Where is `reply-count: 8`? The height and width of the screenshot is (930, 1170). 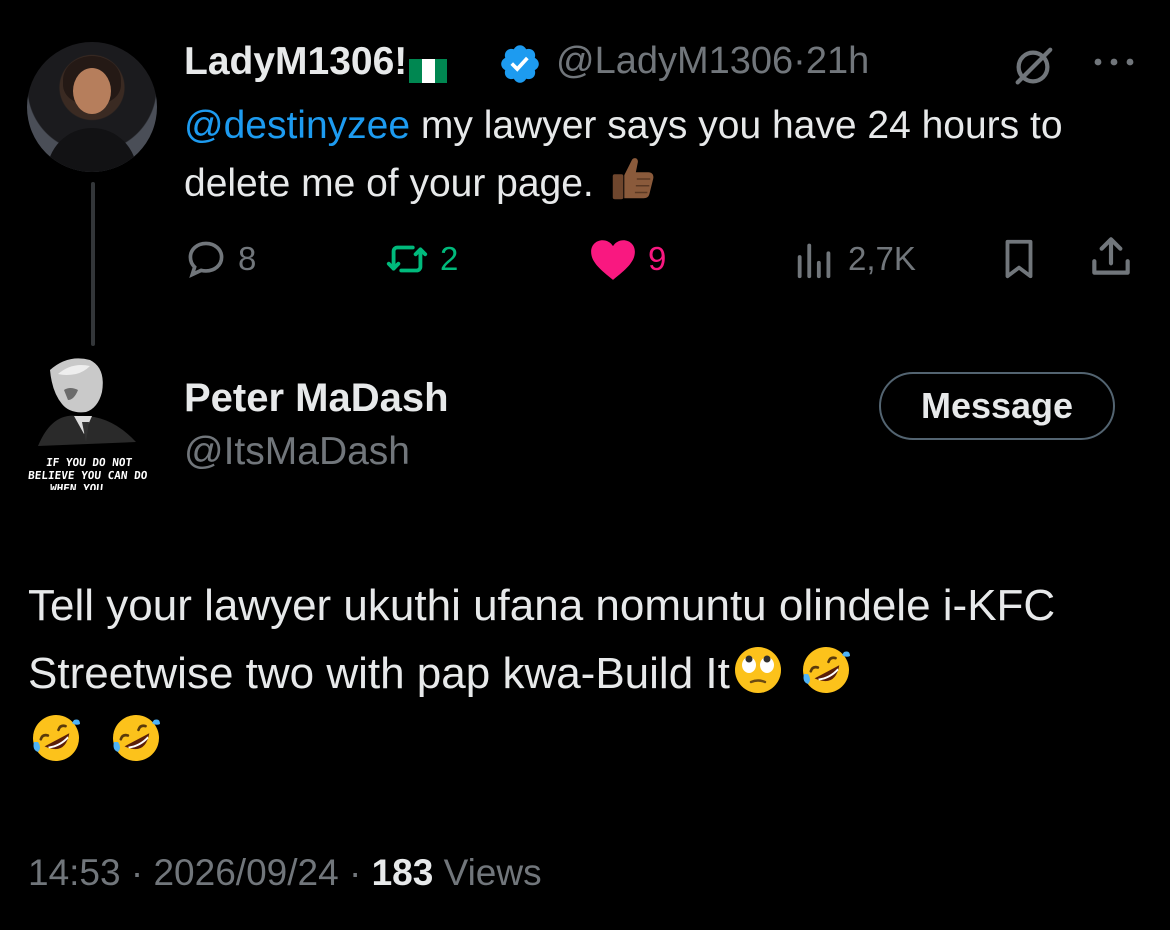 reply-count: 8 is located at coordinates (247, 258).